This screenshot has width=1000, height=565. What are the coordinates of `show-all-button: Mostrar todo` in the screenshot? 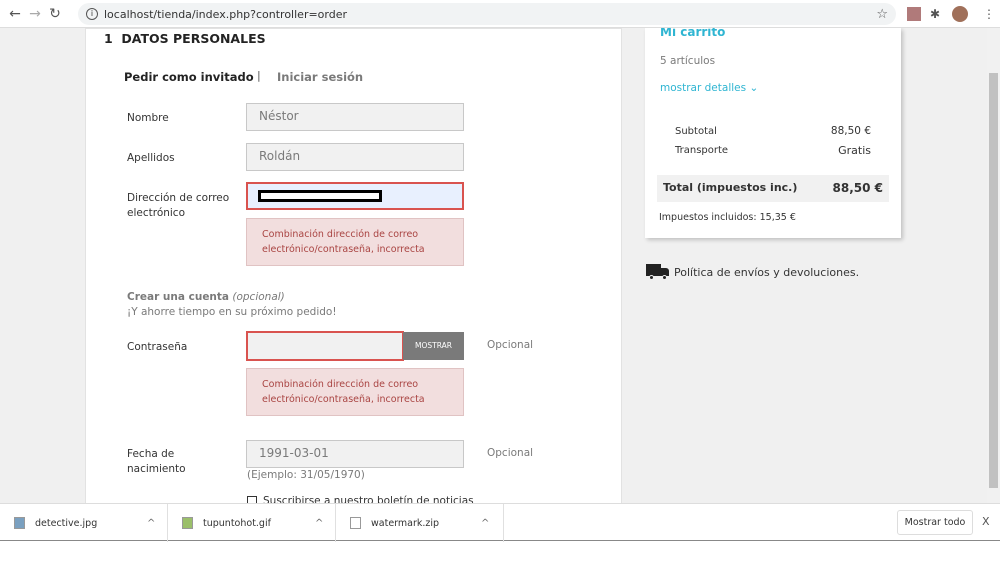 It's located at (935, 522).